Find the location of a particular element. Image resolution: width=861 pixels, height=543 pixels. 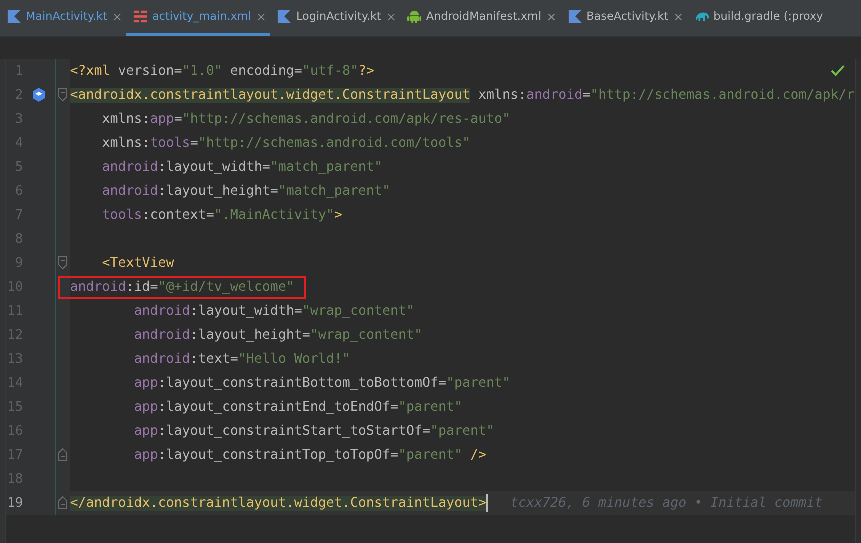

attribute-name: id is located at coordinates (142, 287).